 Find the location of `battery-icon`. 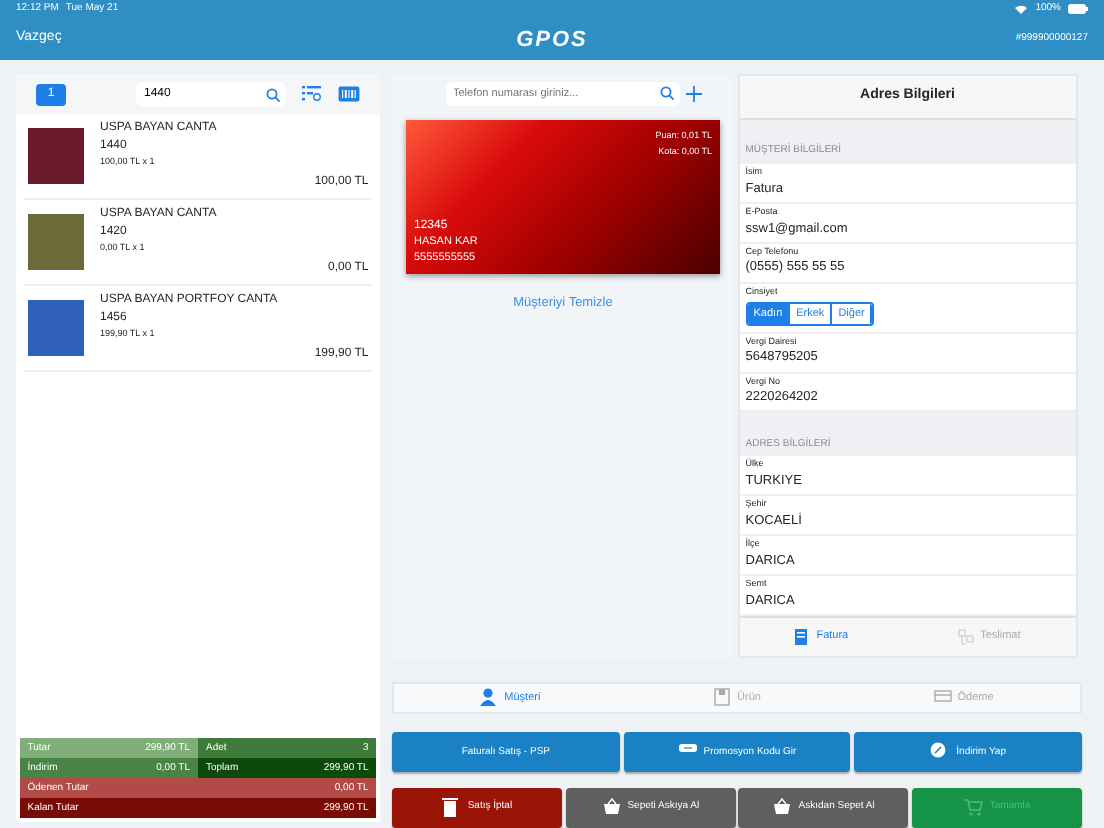

battery-icon is located at coordinates (1078, 9).